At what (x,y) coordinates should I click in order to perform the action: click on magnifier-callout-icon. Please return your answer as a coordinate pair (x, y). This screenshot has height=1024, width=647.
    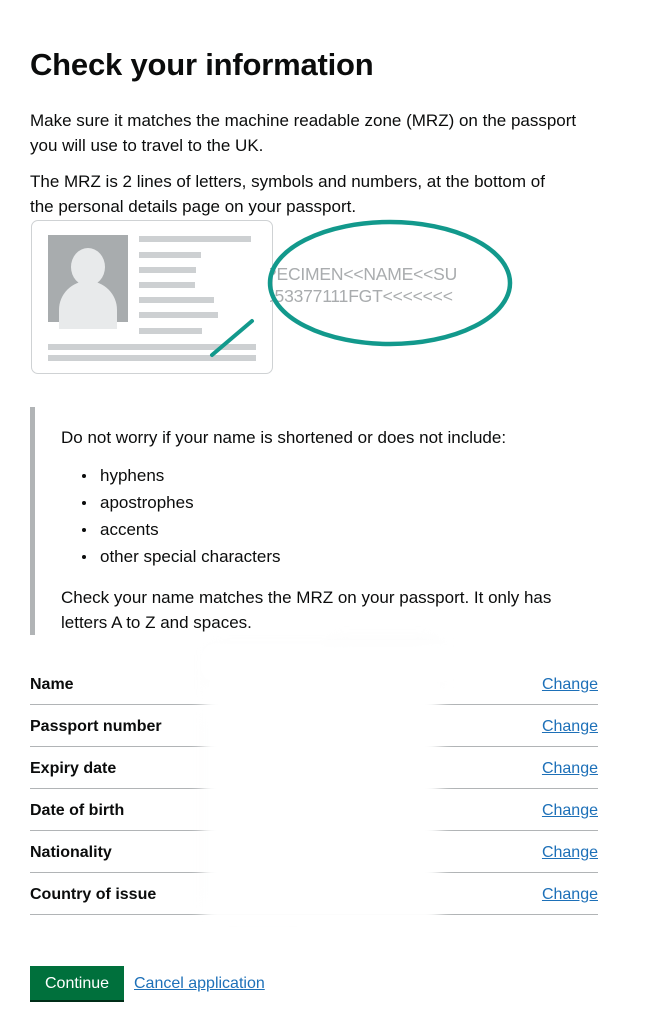
    Looking at the image, I should click on (361, 288).